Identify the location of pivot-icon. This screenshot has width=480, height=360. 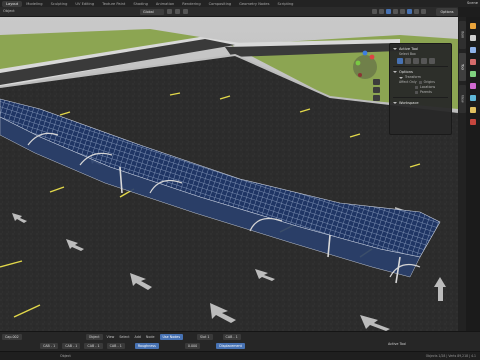
(169, 11).